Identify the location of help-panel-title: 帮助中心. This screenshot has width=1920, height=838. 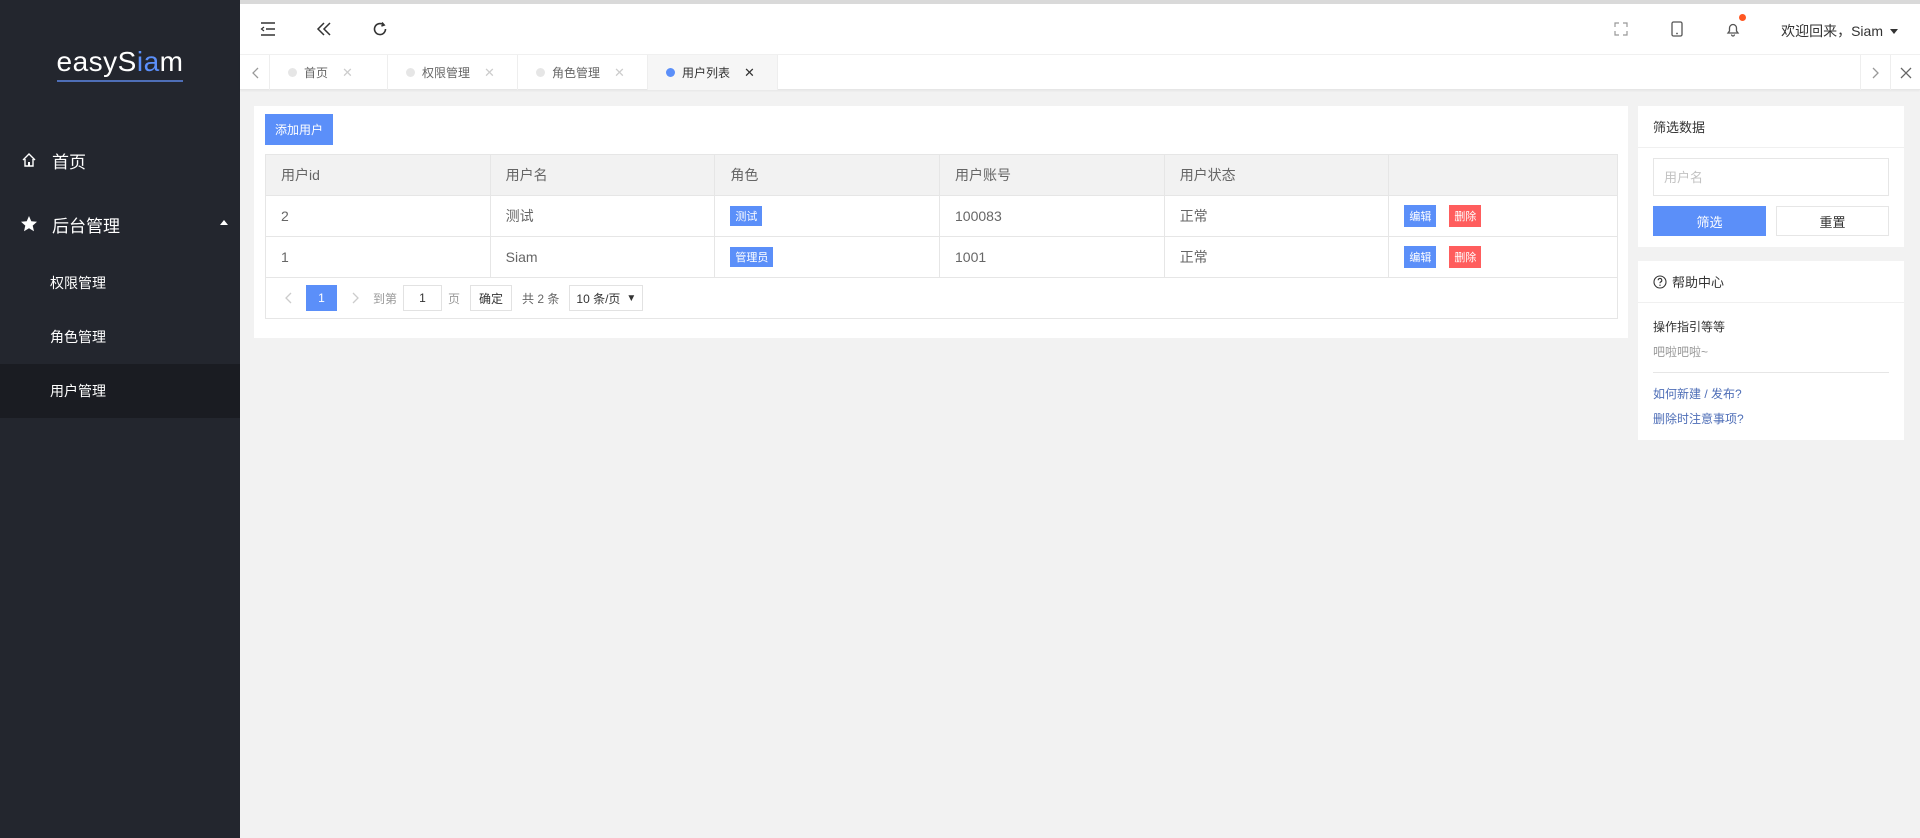
(1698, 282).